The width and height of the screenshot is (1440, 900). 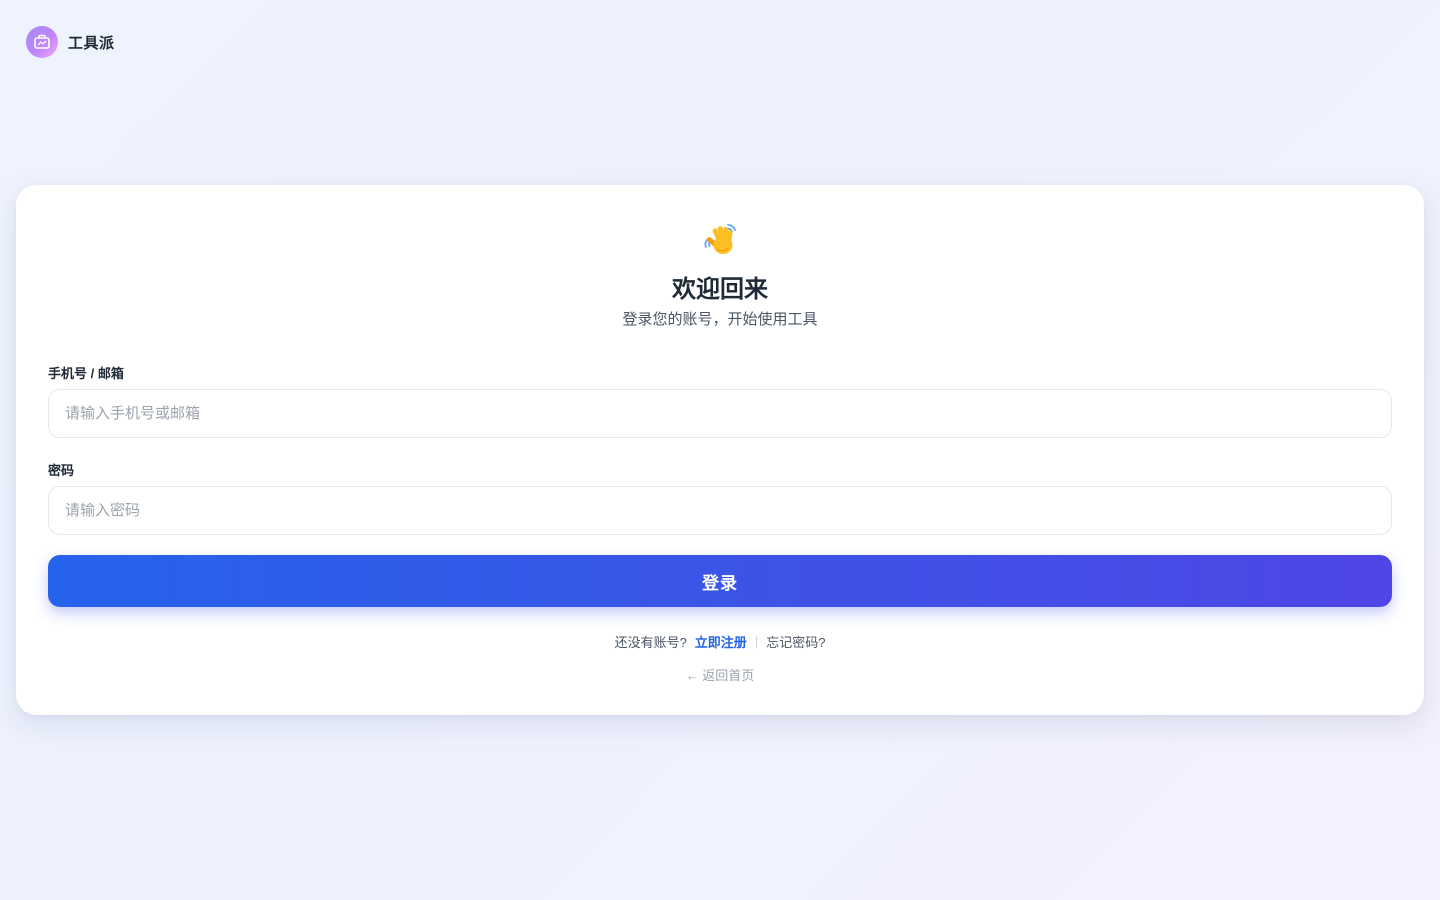 What do you see at coordinates (720, 319) in the screenshot?
I see `page-subtitle: 登录您的账号，开始使用工具` at bounding box center [720, 319].